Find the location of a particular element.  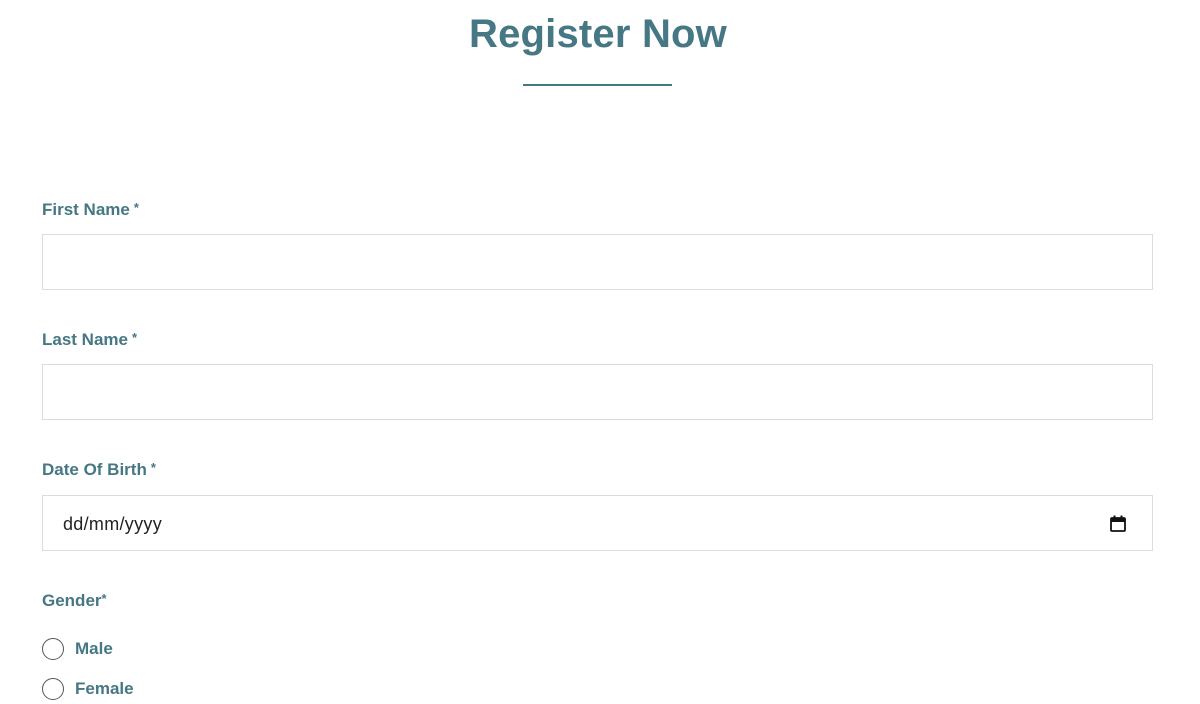

last-name-label-text: Last Name is located at coordinates (85, 339).